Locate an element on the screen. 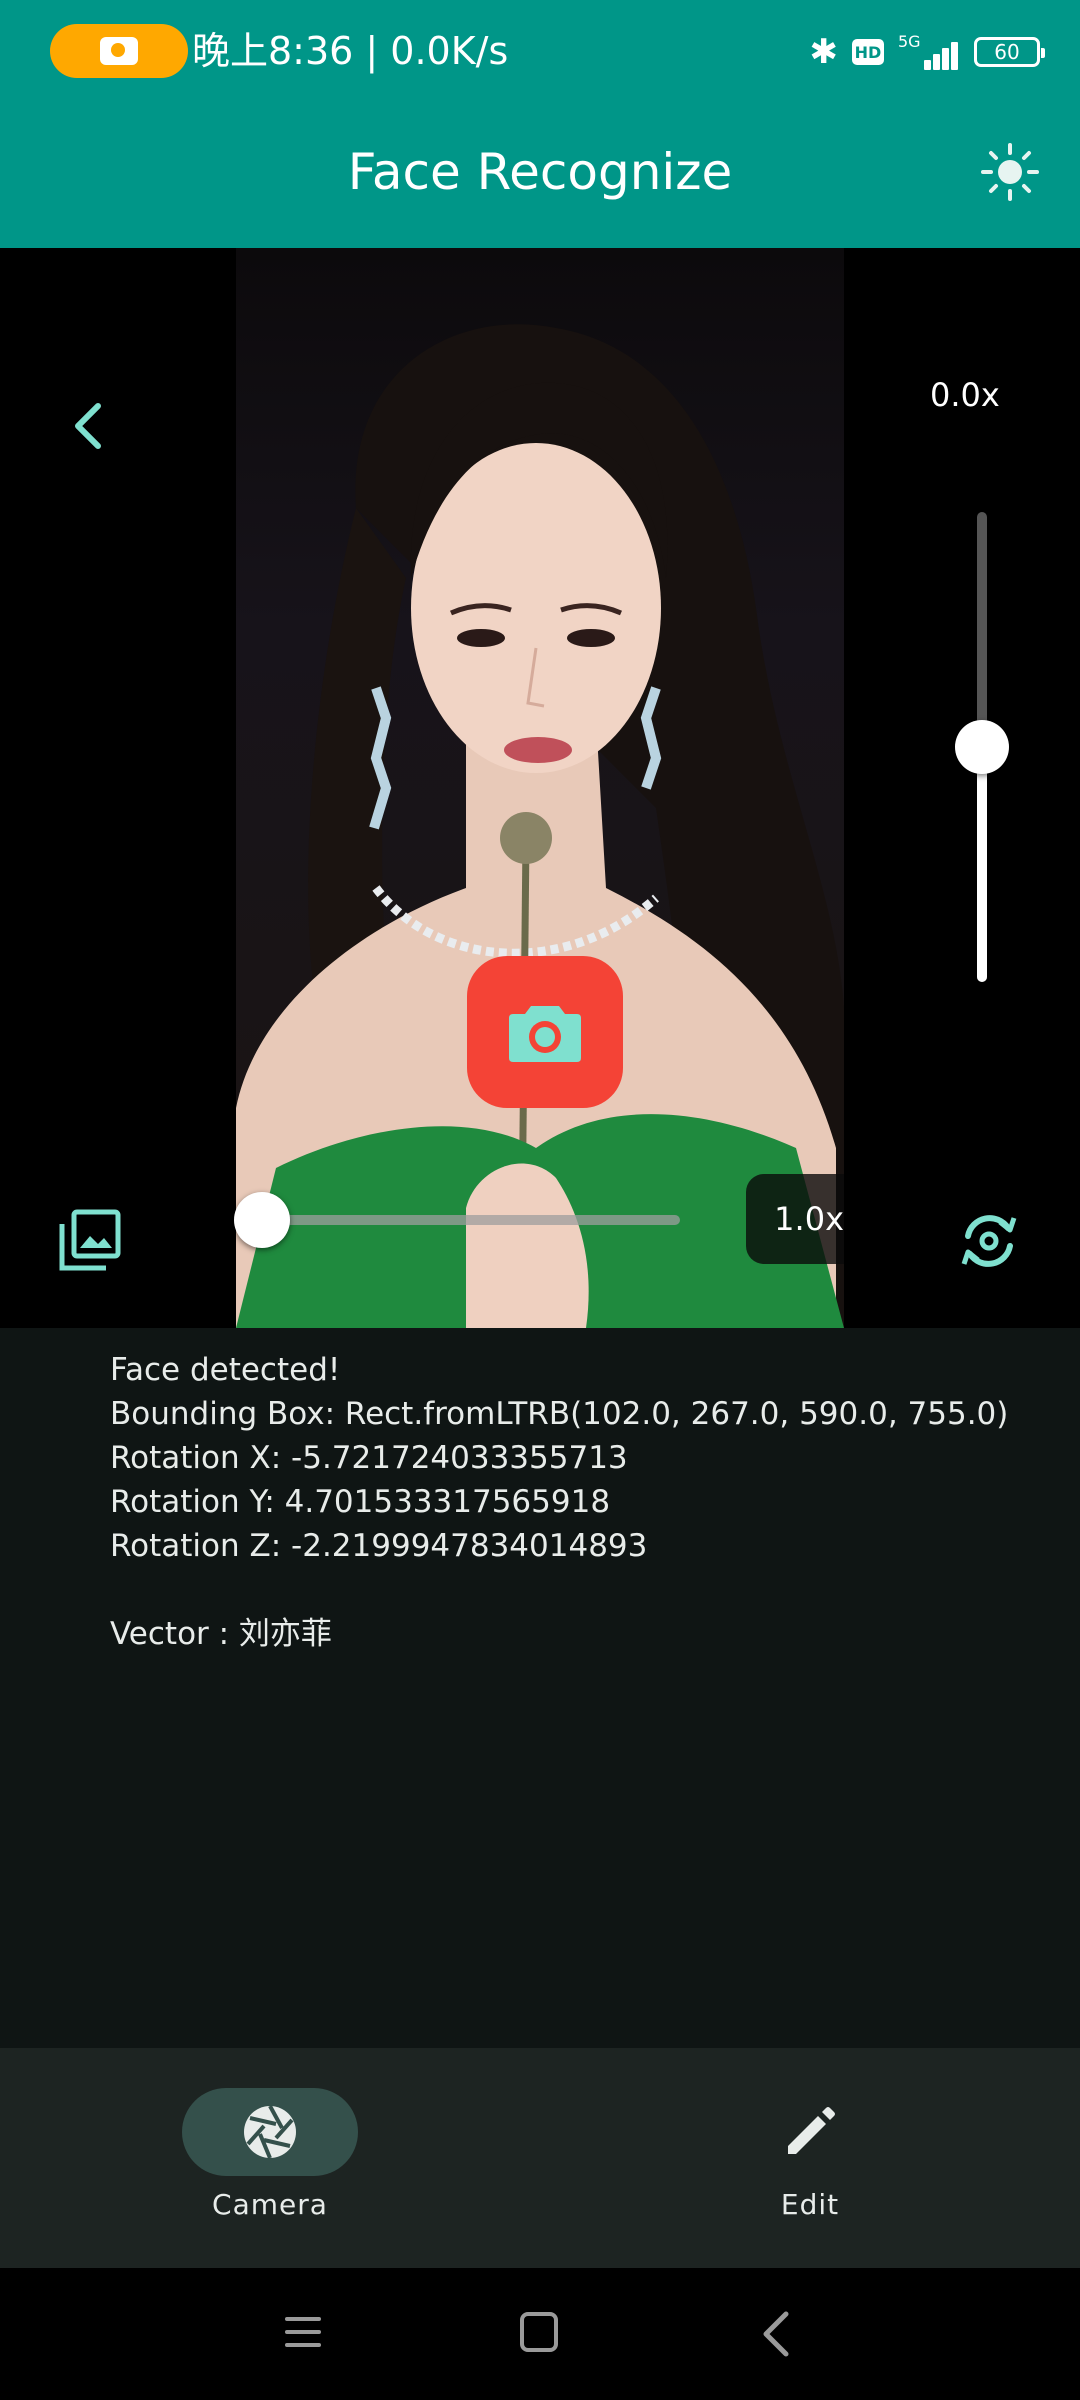 The height and width of the screenshot is (2400, 1080). status-icons: ✱ HD 5G 60 is located at coordinates (927, 52).